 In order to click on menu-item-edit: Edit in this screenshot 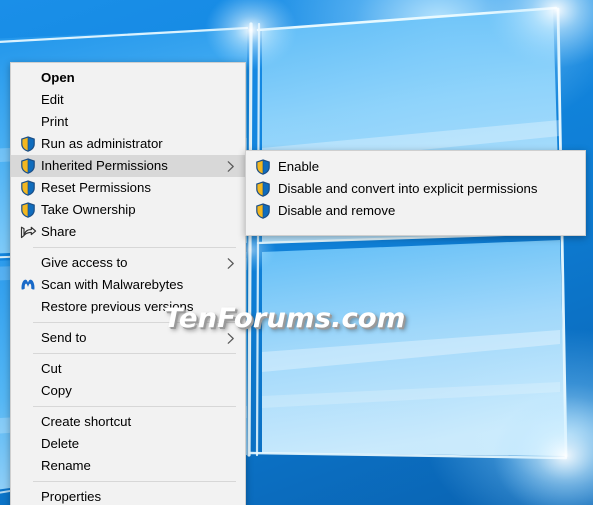, I will do `click(128, 100)`.